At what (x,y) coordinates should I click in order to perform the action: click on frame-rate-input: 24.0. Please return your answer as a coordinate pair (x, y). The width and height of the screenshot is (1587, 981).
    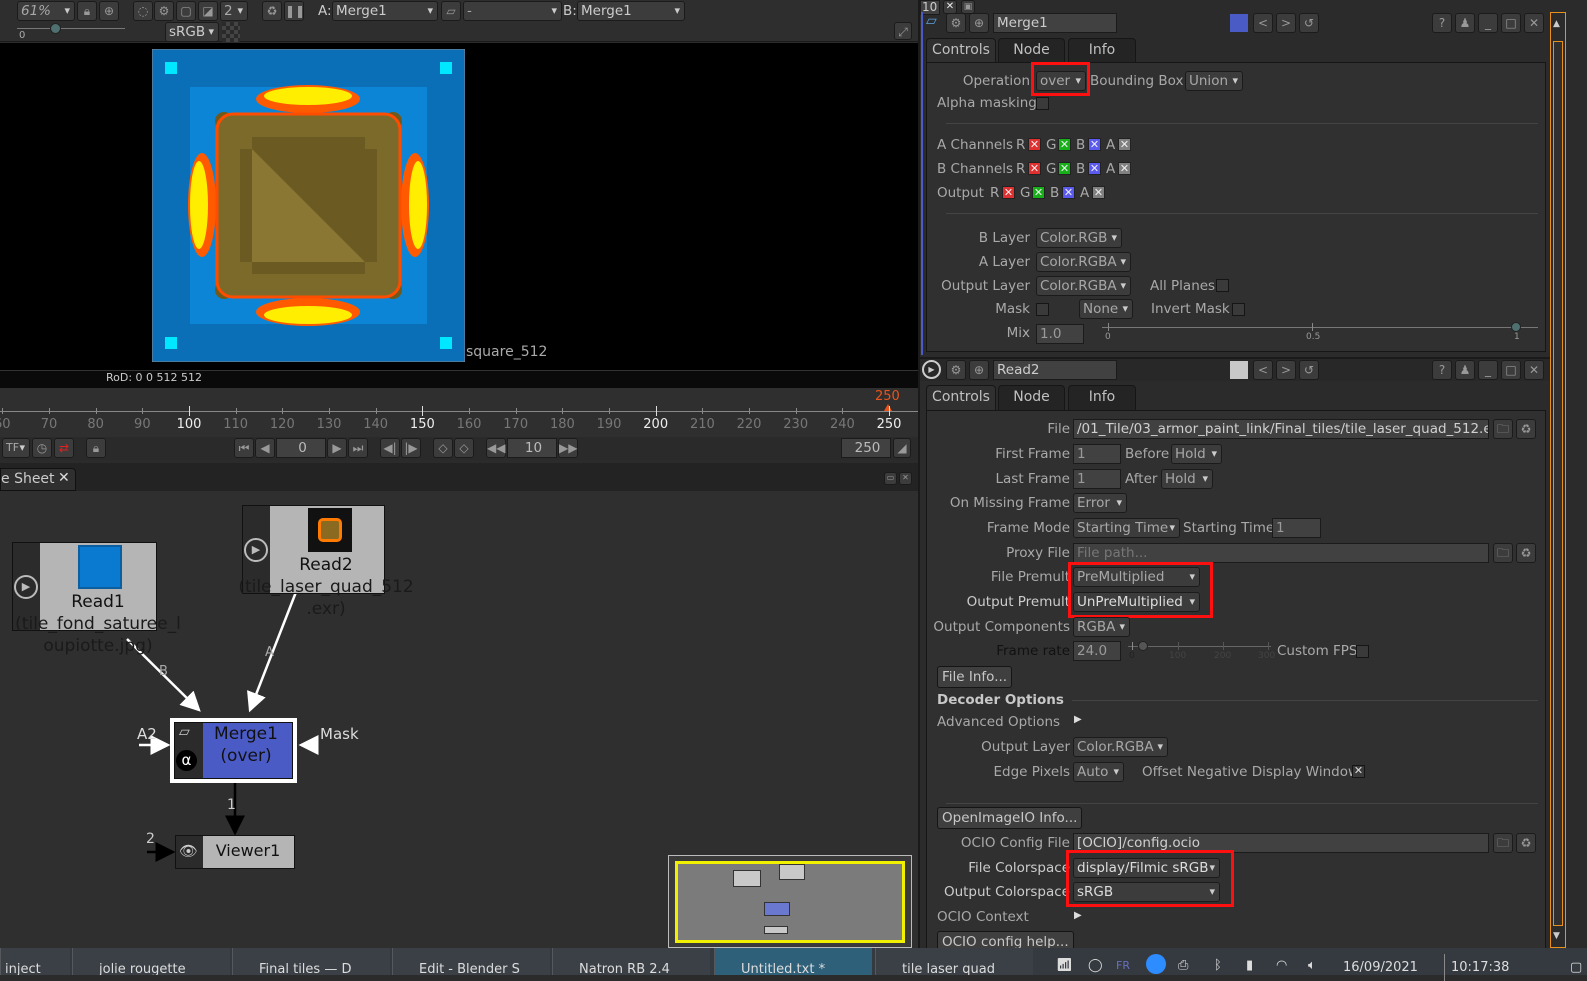
    Looking at the image, I should click on (1097, 651).